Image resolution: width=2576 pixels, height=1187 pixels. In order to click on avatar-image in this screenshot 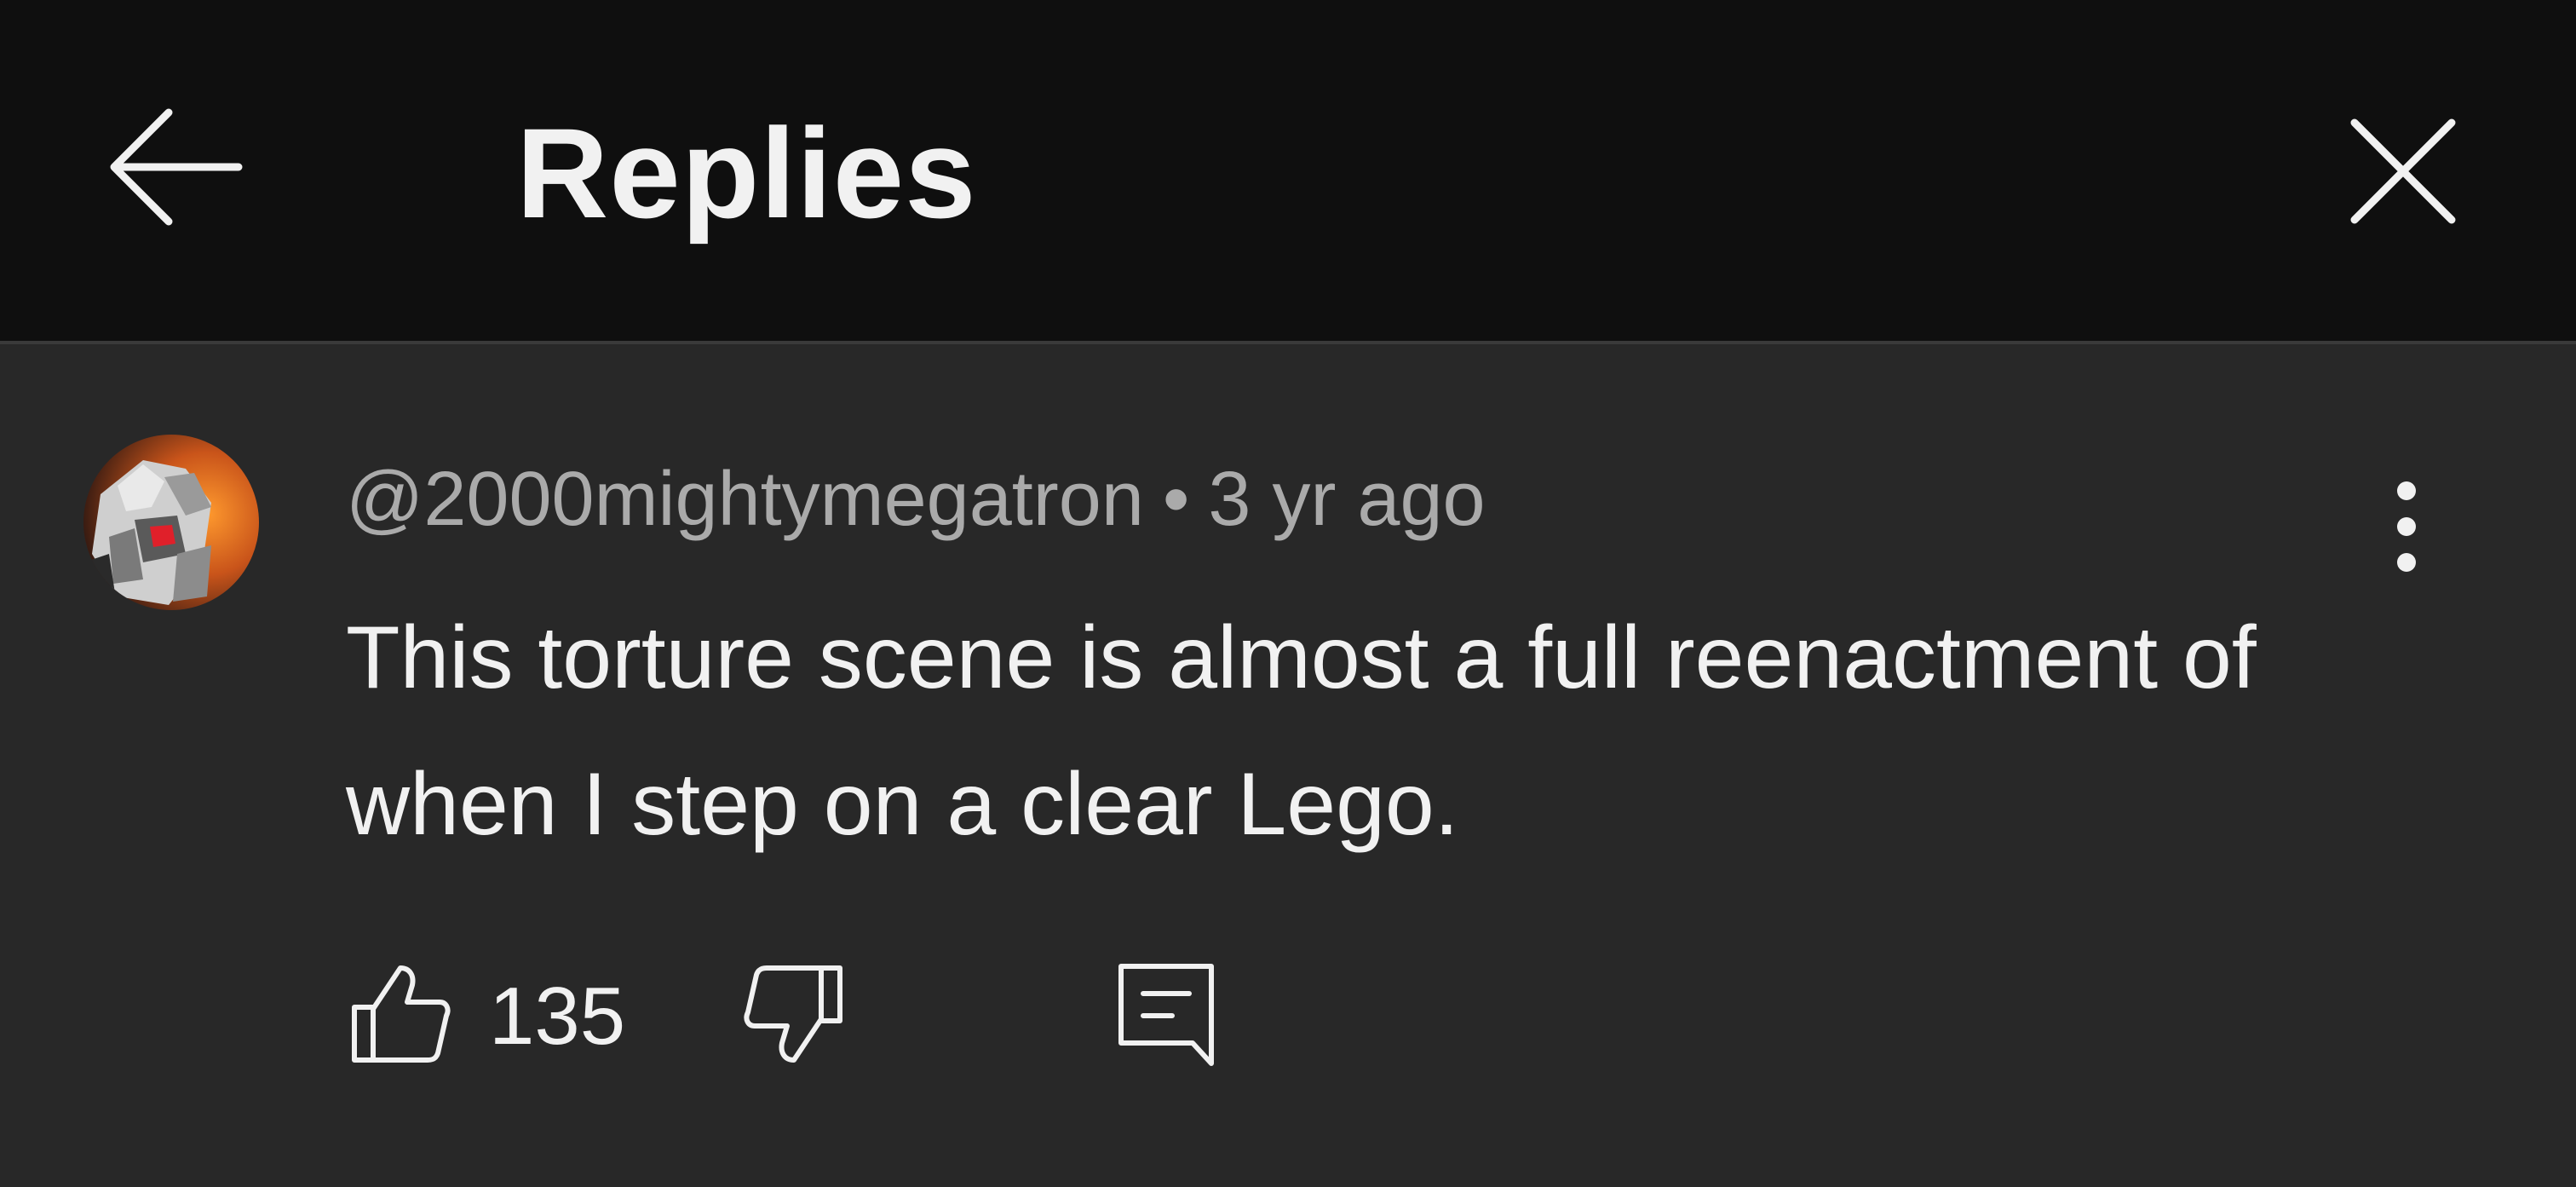, I will do `click(171, 522)`.